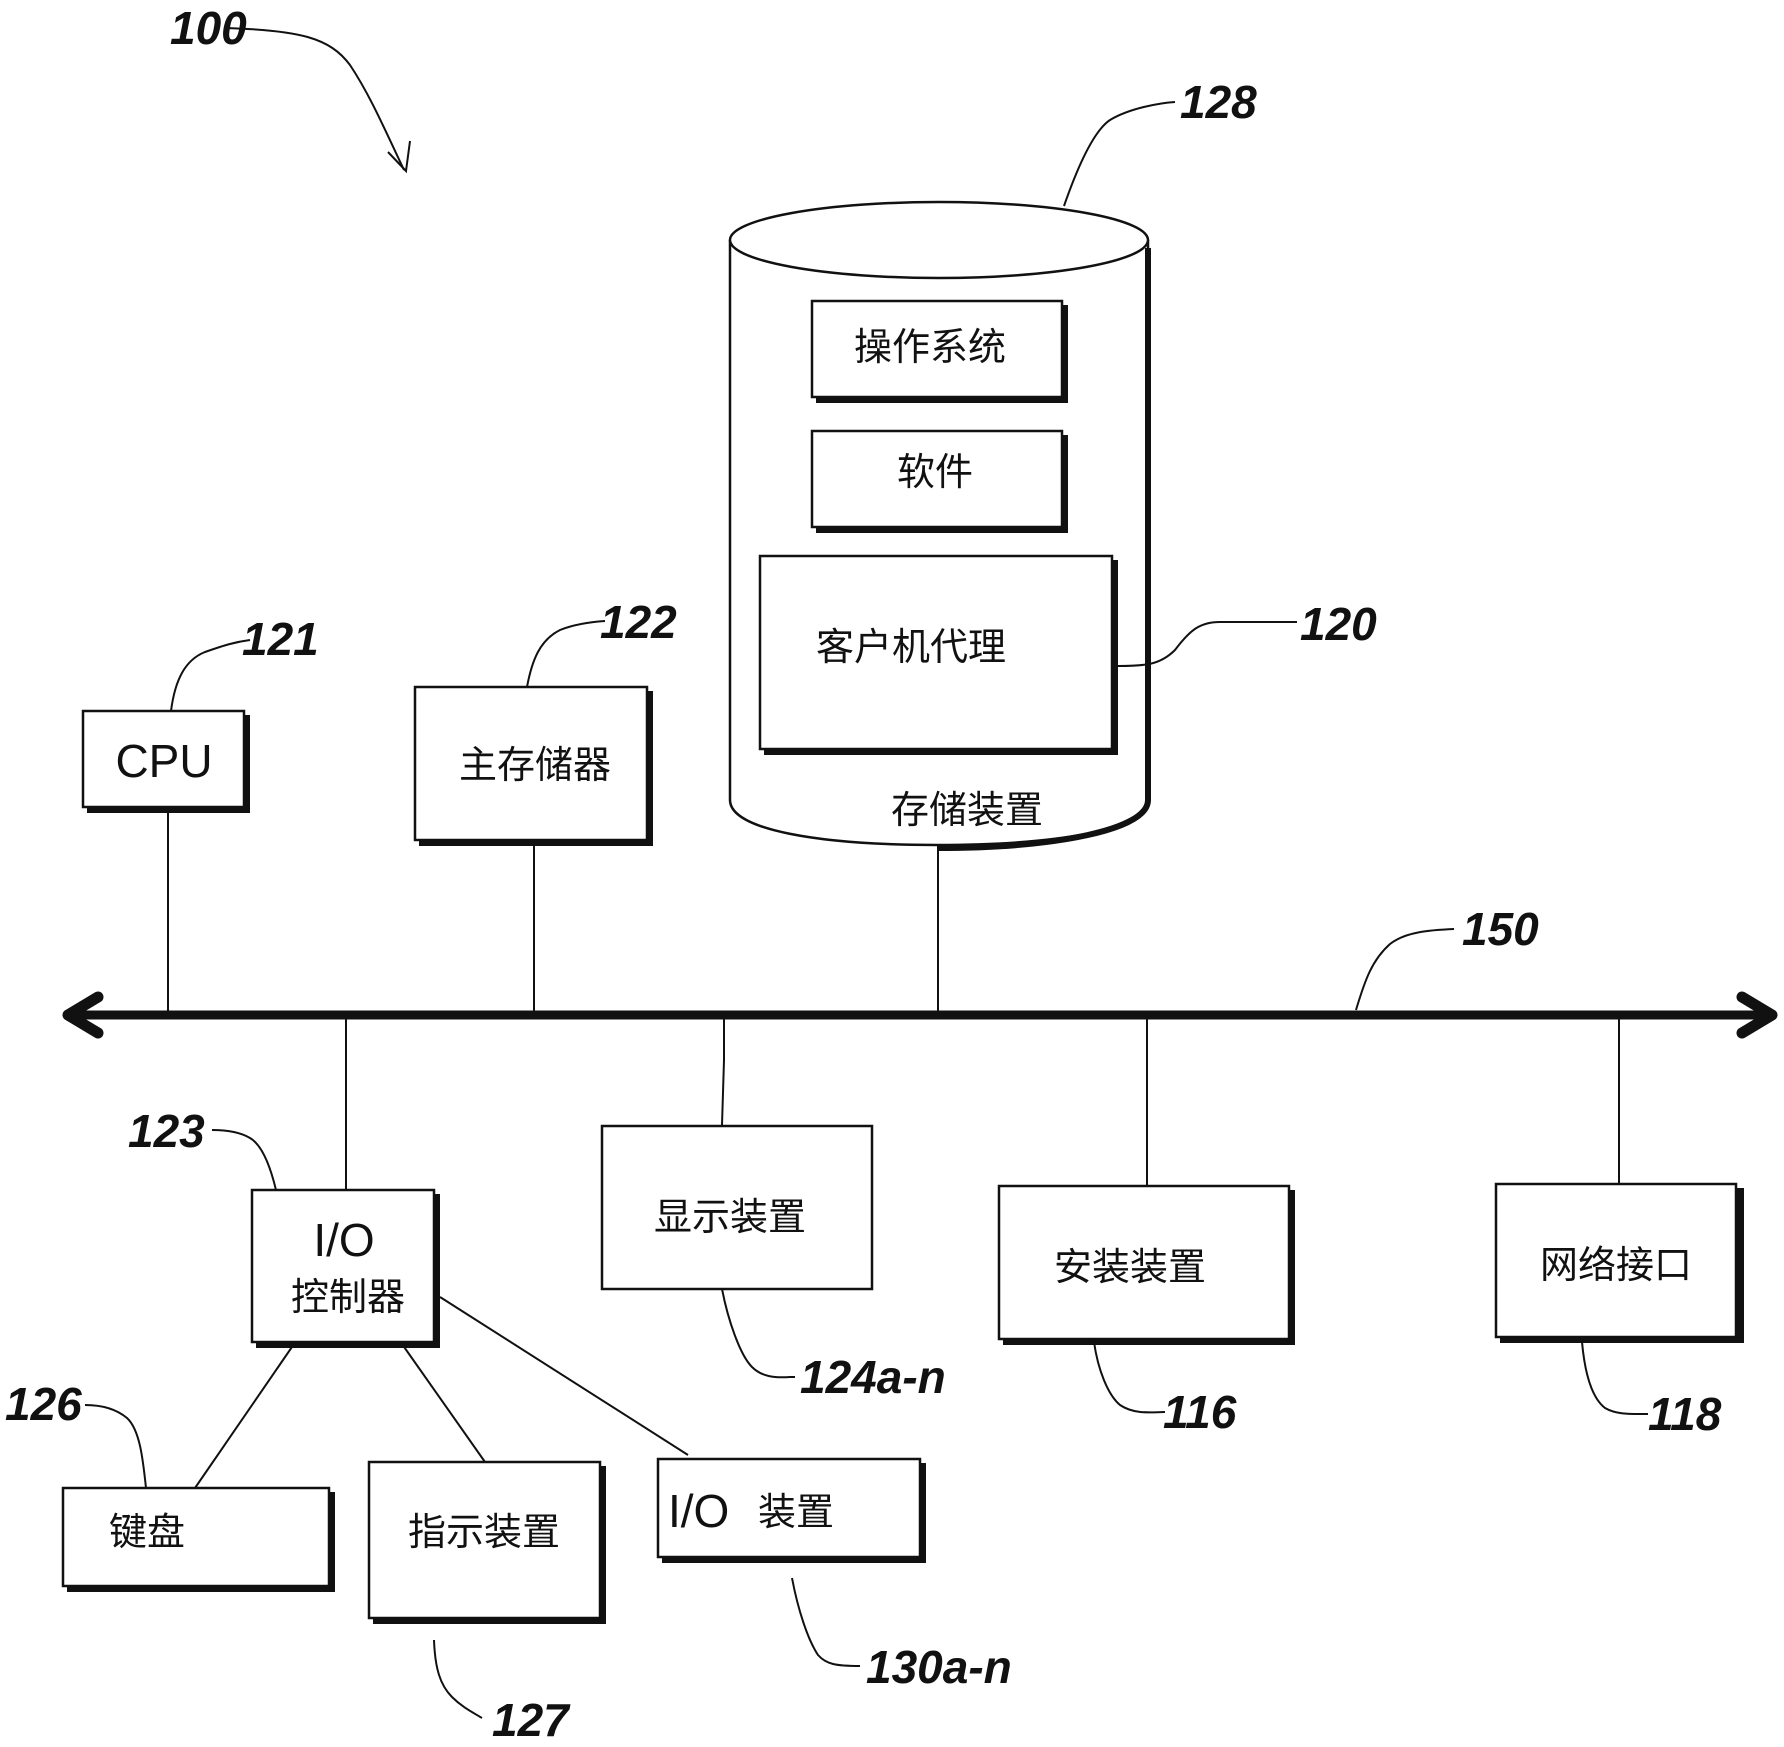  What do you see at coordinates (834, 1575) in the screenshot?
I see `io-device: I/O 装置 130a-n` at bounding box center [834, 1575].